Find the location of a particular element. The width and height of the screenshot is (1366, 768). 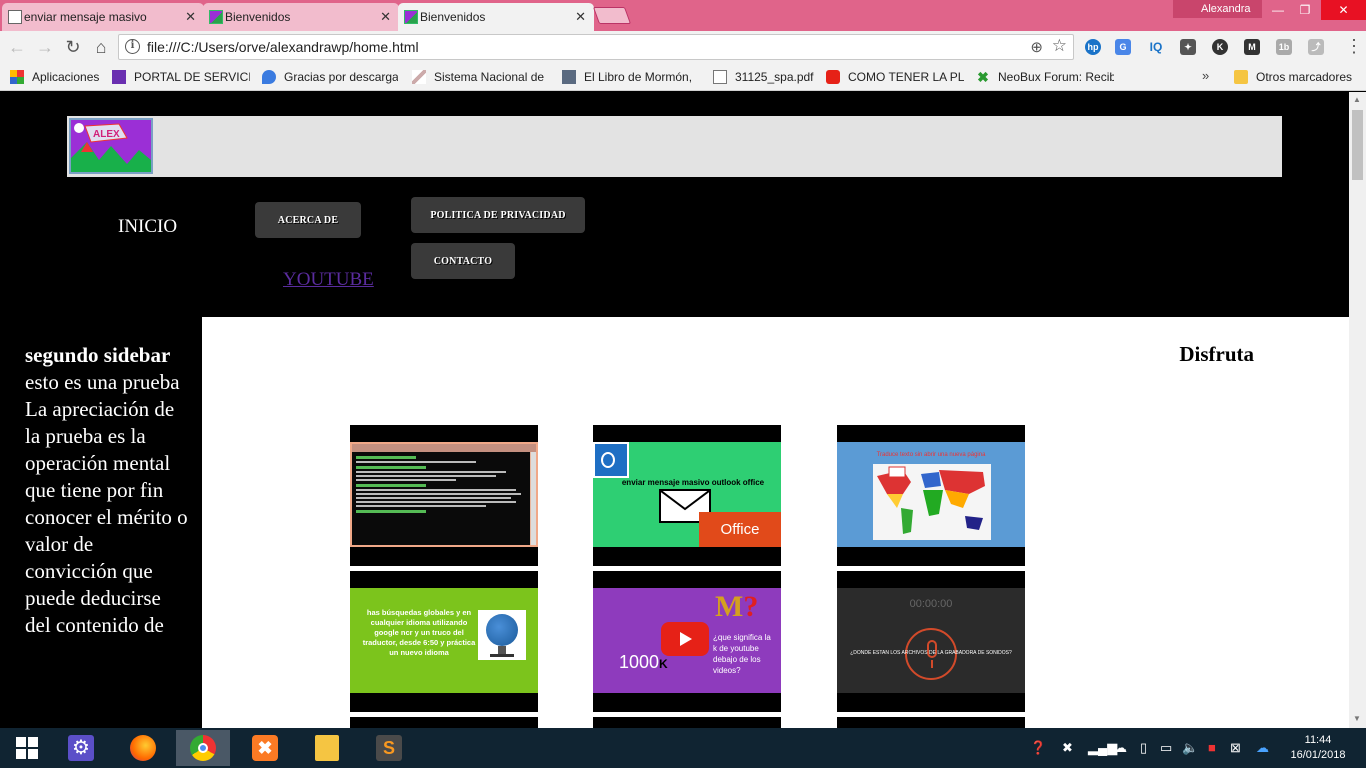

network-icon: ✖ is located at coordinates (1067, 748).